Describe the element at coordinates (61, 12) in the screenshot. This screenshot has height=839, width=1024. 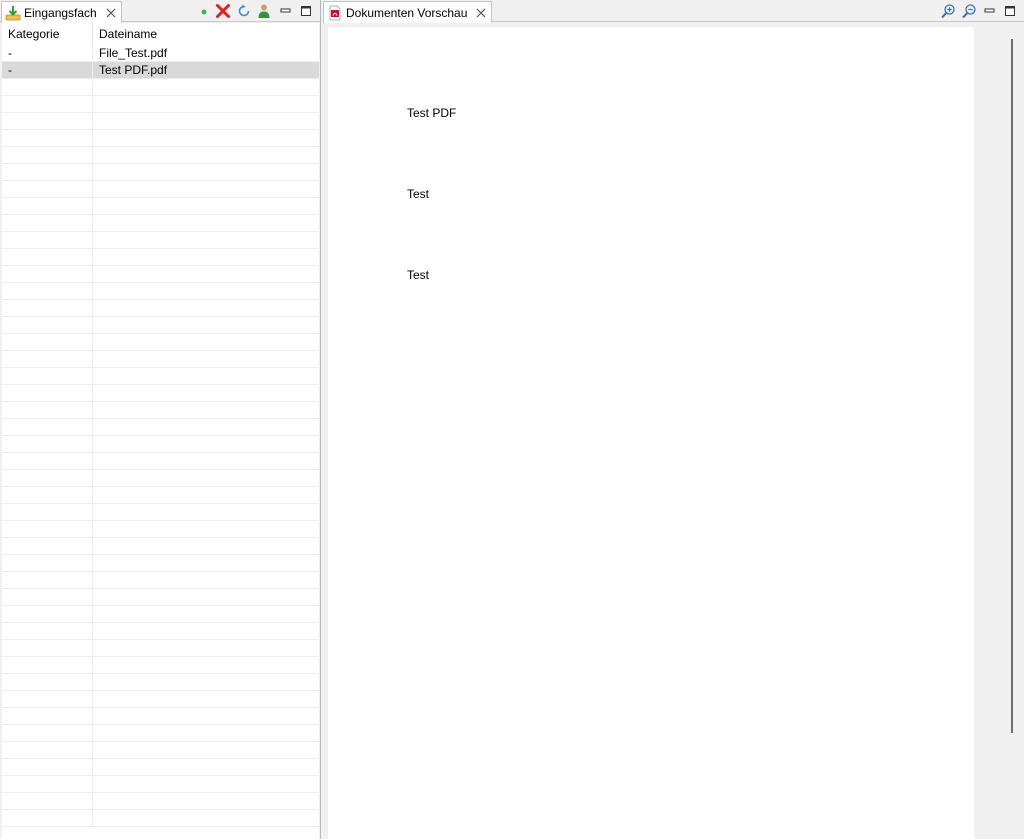
I see `tab-eingangsfach: Eingangsfach` at that location.